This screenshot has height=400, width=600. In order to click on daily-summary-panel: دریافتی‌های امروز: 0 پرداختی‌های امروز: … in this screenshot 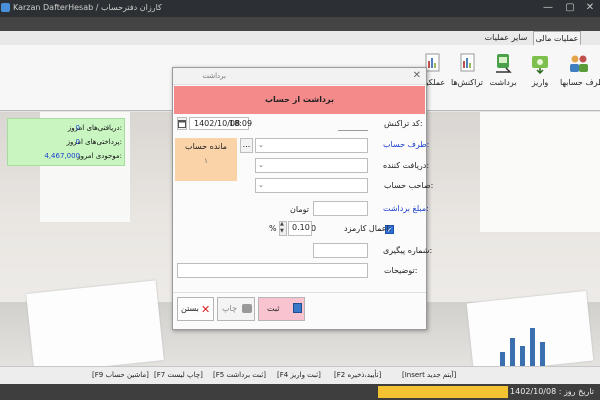, I will do `click(66, 142)`.